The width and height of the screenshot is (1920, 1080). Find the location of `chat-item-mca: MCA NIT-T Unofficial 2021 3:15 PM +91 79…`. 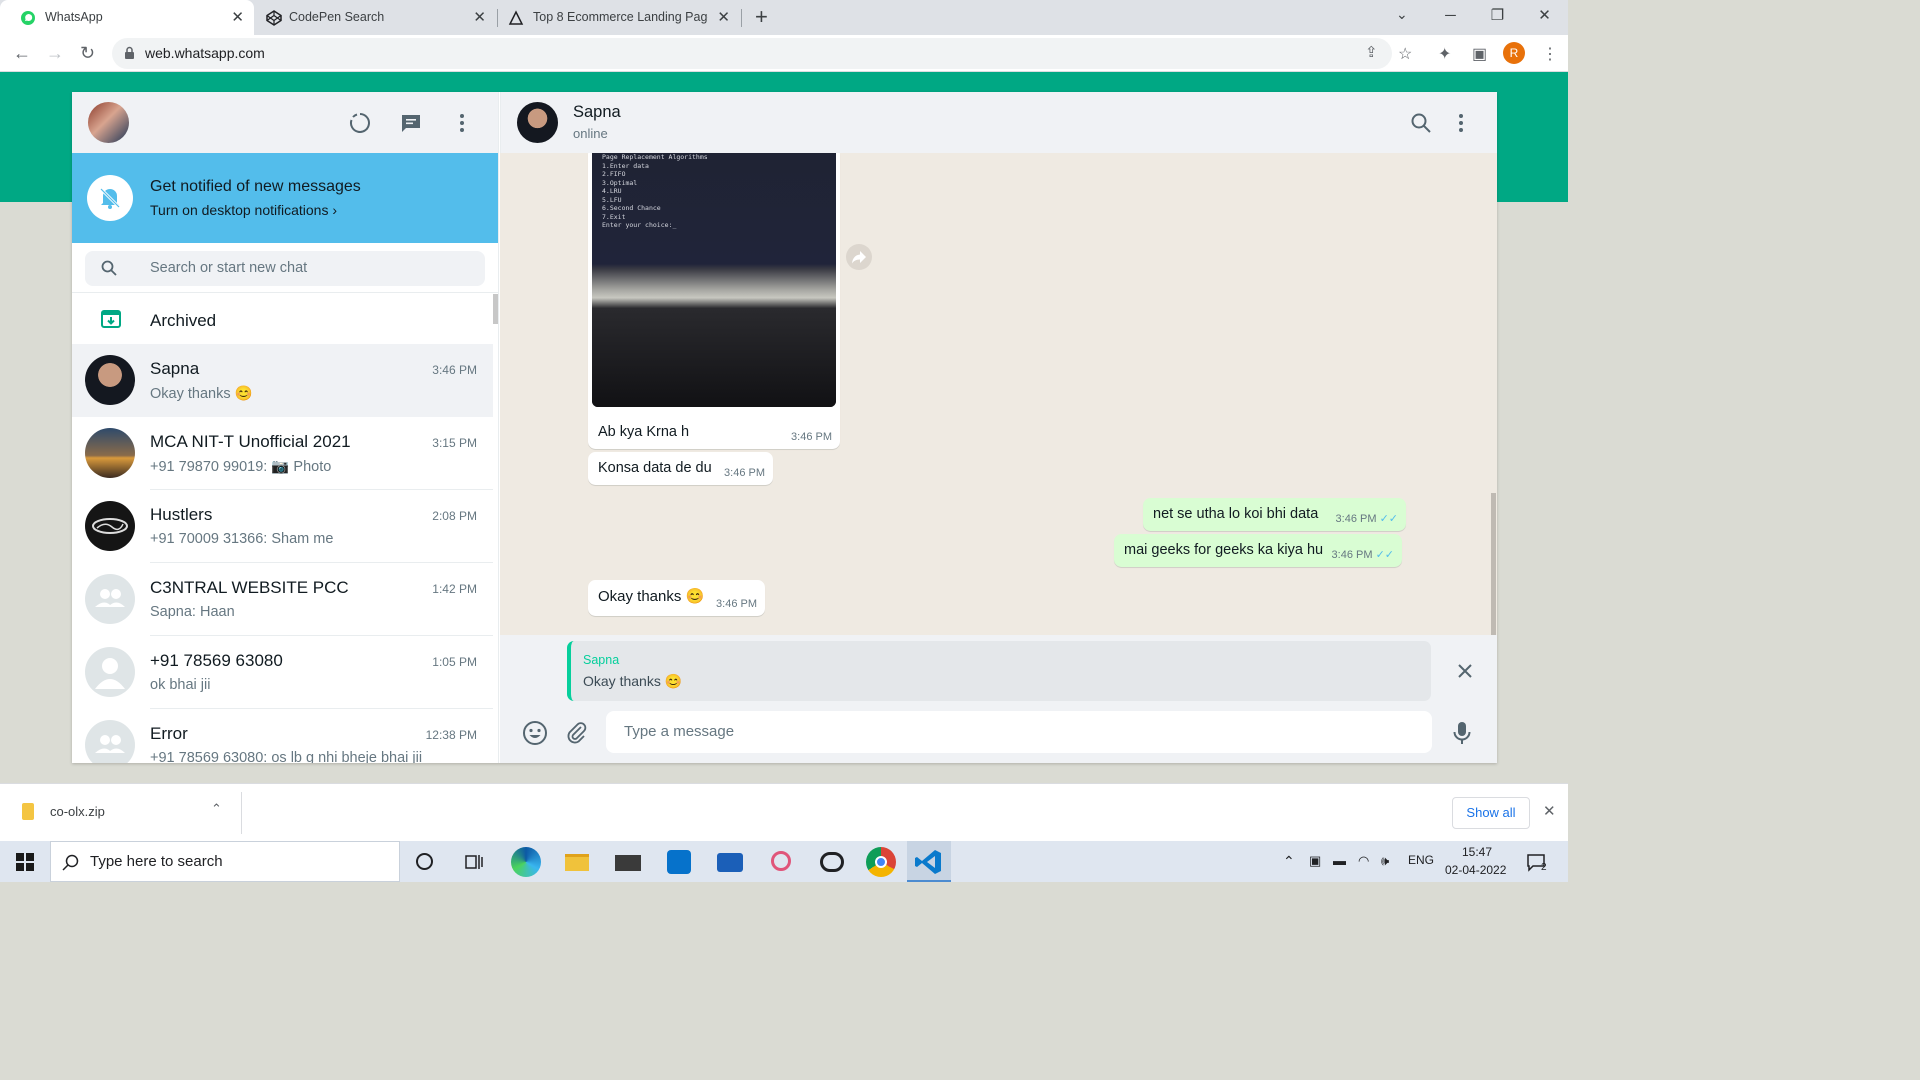

chat-item-mca: MCA NIT-T Unofficial 2021 3:15 PM +91 79… is located at coordinates (282, 453).